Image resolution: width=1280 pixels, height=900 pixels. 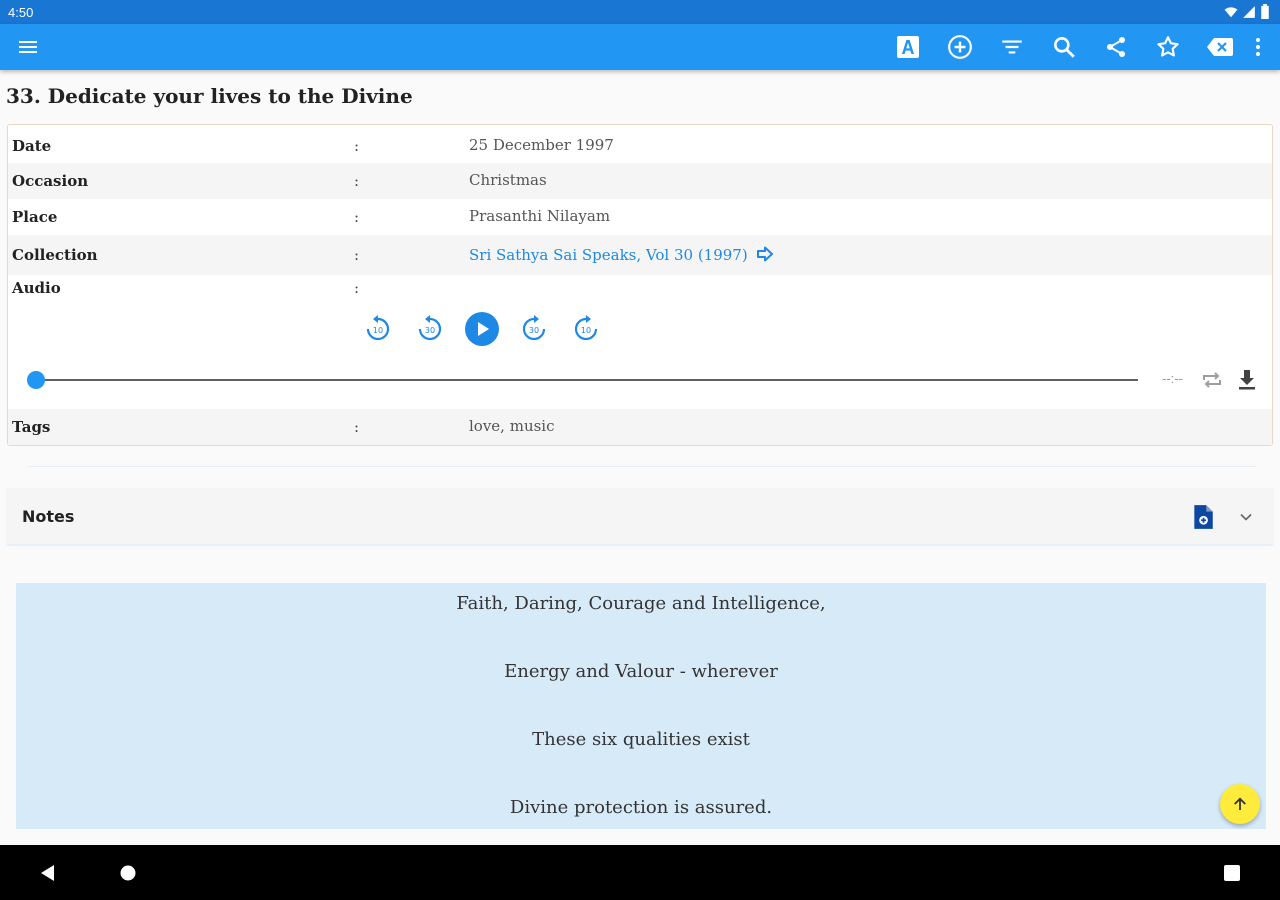 I want to click on forward-10-icon: 10, so click(x=586, y=328).